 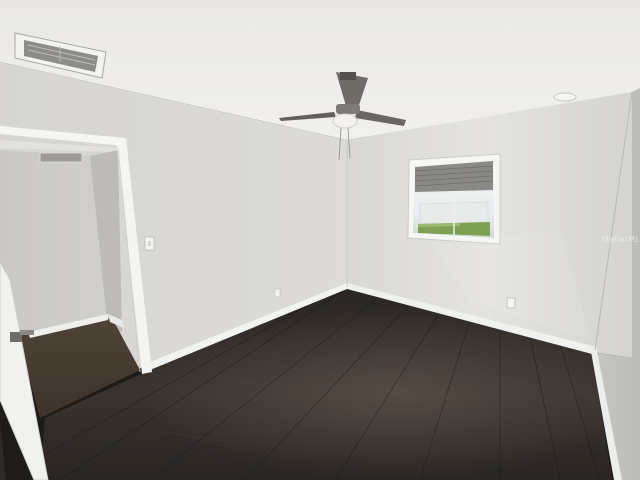 I want to click on window-icon, so click(x=454, y=199).